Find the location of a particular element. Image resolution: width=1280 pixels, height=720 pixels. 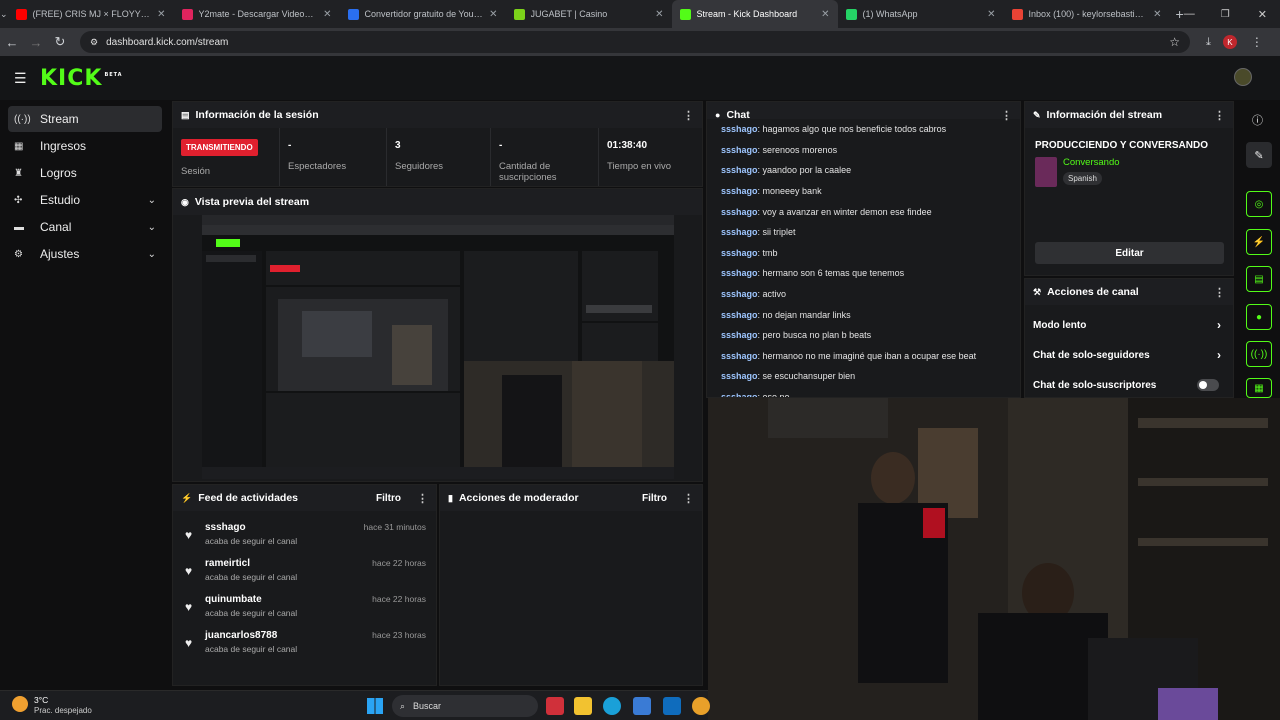

kick-logo: KICK BETA is located at coordinates (81, 78).